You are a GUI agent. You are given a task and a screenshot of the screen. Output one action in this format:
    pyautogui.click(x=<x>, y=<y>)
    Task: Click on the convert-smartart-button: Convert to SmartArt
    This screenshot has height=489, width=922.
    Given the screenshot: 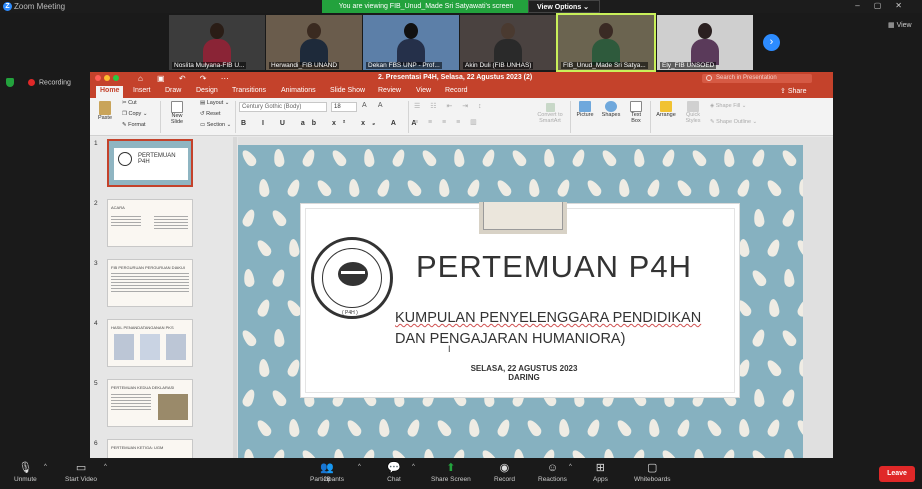 What is the action you would take?
    pyautogui.click(x=550, y=113)
    